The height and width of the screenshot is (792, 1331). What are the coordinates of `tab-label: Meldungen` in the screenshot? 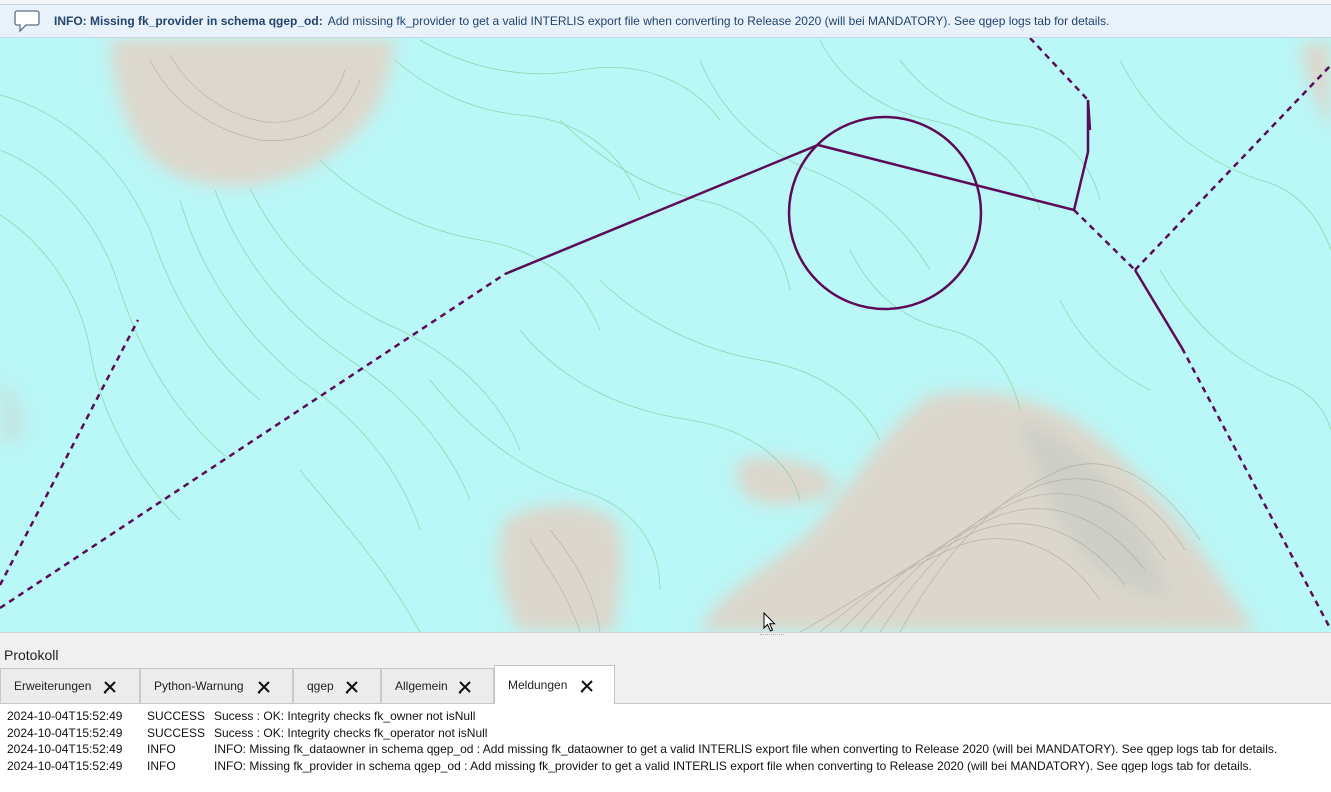 It's located at (538, 685).